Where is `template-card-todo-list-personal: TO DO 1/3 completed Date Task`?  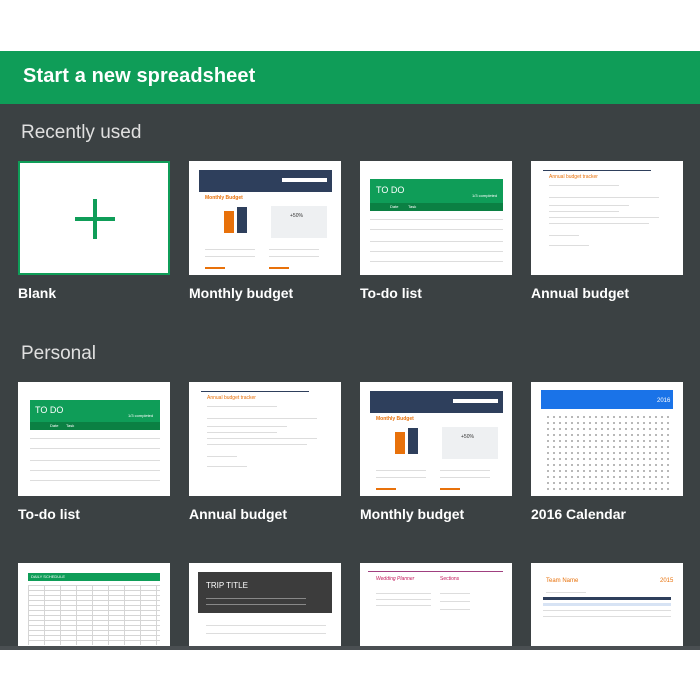 template-card-todo-list-personal: TO DO 1/3 completed Date Task is located at coordinates (94, 439).